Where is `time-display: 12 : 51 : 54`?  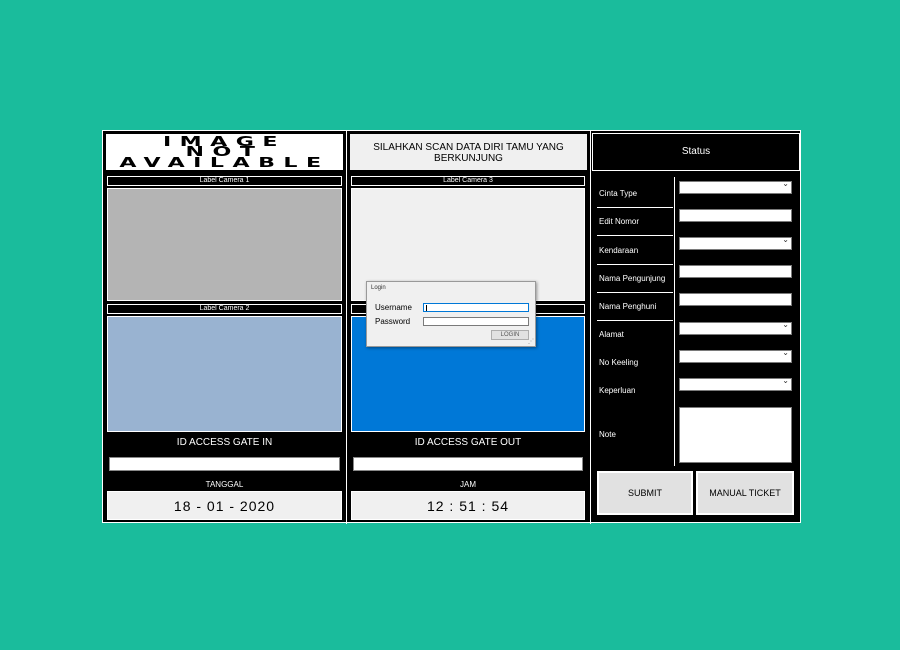
time-display: 12 : 51 : 54 is located at coordinates (468, 505).